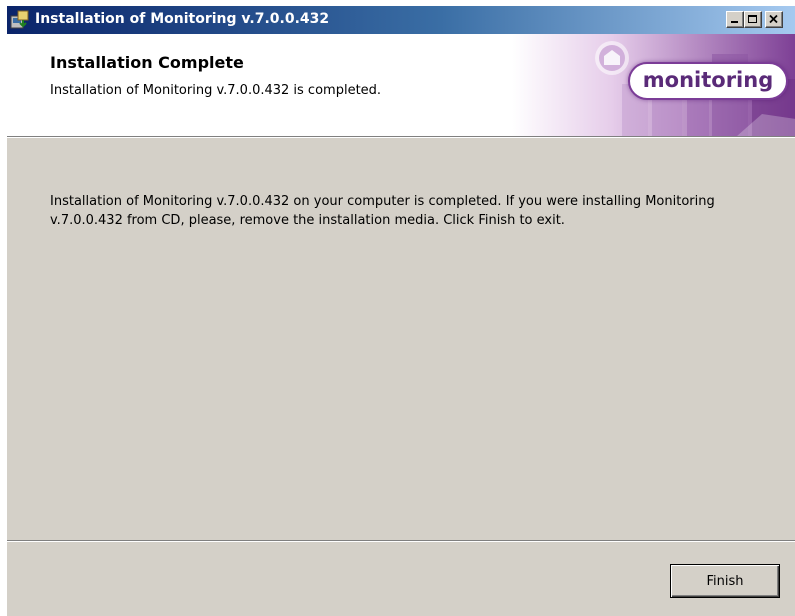 This screenshot has width=795, height=616. I want to click on footer-divider, so click(401, 541).